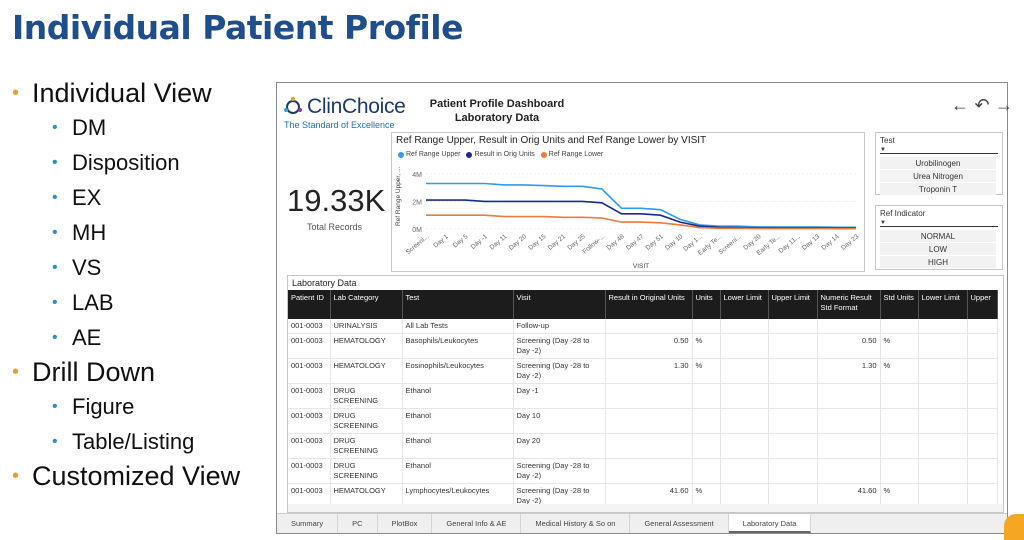 The image size is (1024, 540). Describe the element at coordinates (849, 304) in the screenshot. I see `column-header: Numeric Result Std Format` at that location.